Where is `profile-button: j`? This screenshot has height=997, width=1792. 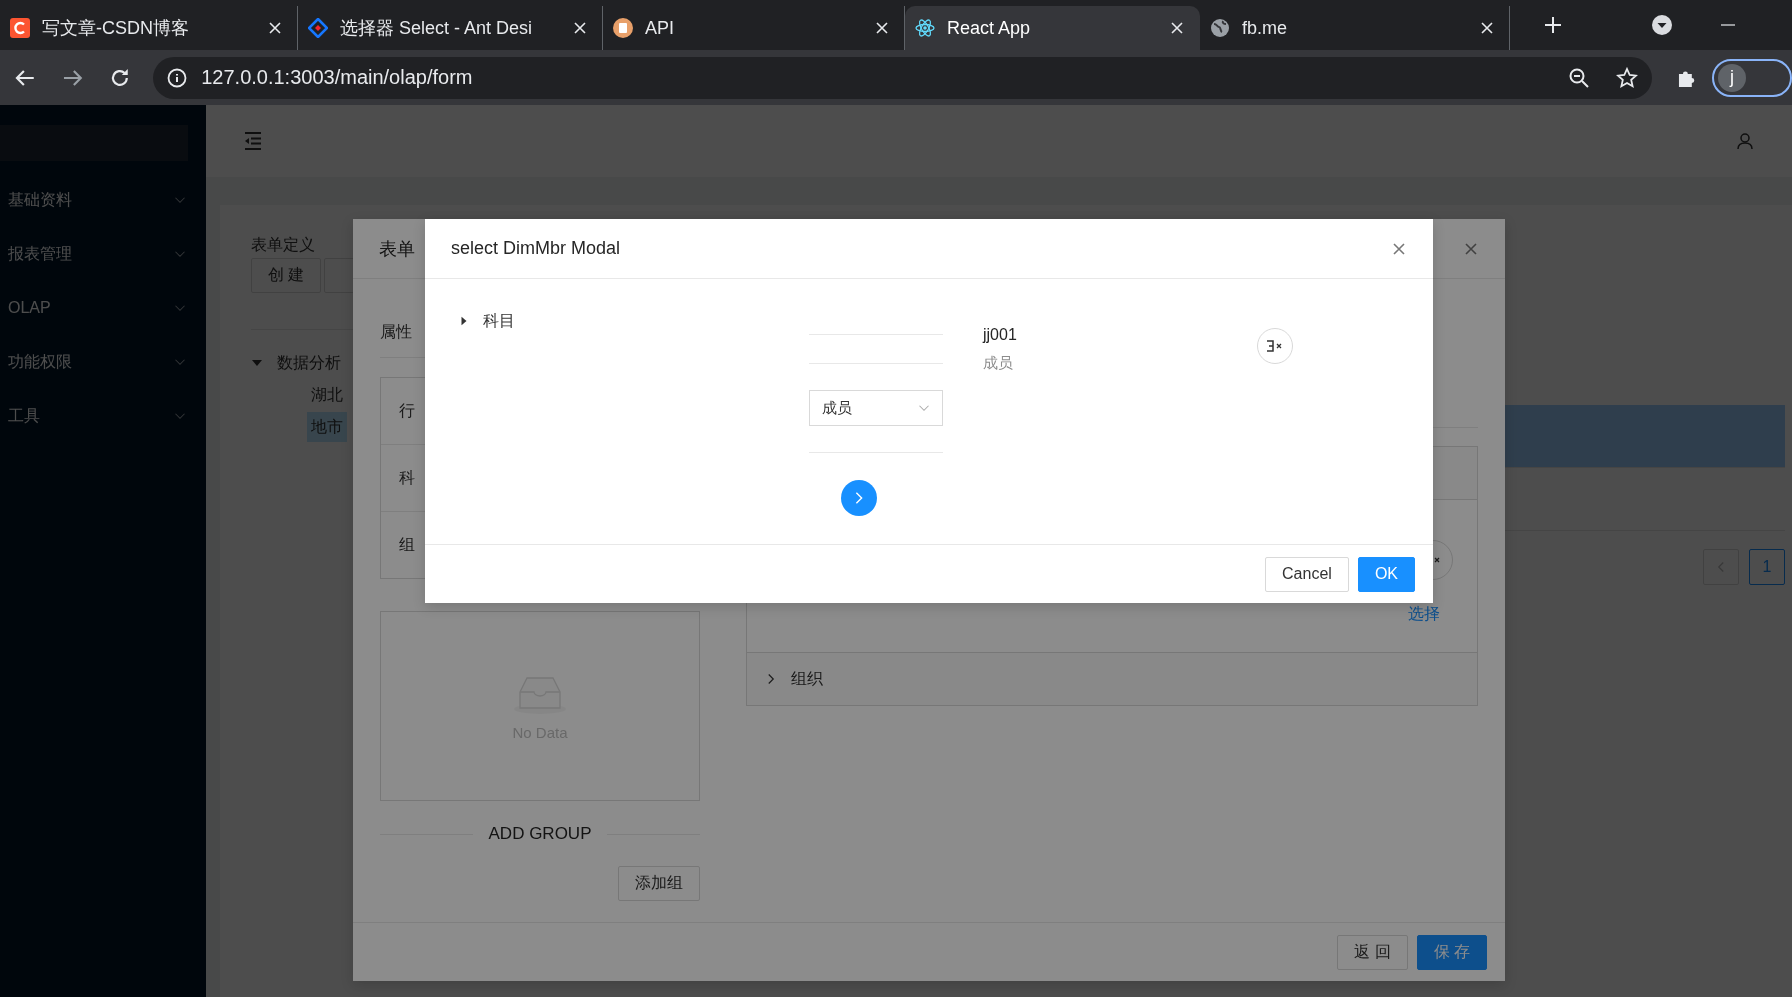
profile-button: j is located at coordinates (1752, 77).